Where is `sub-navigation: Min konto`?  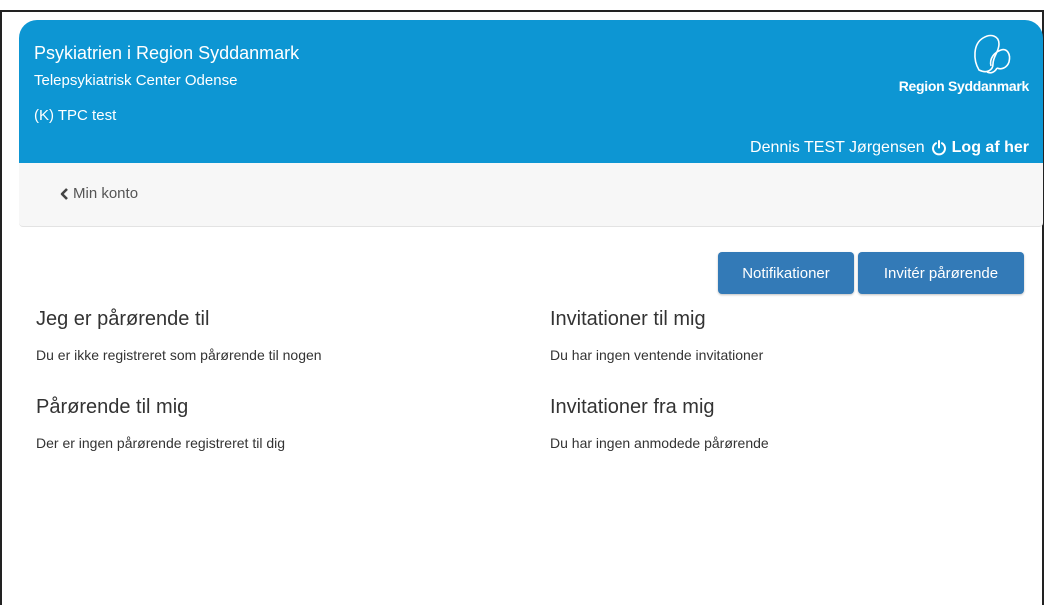
sub-navigation: Min konto is located at coordinates (531, 195).